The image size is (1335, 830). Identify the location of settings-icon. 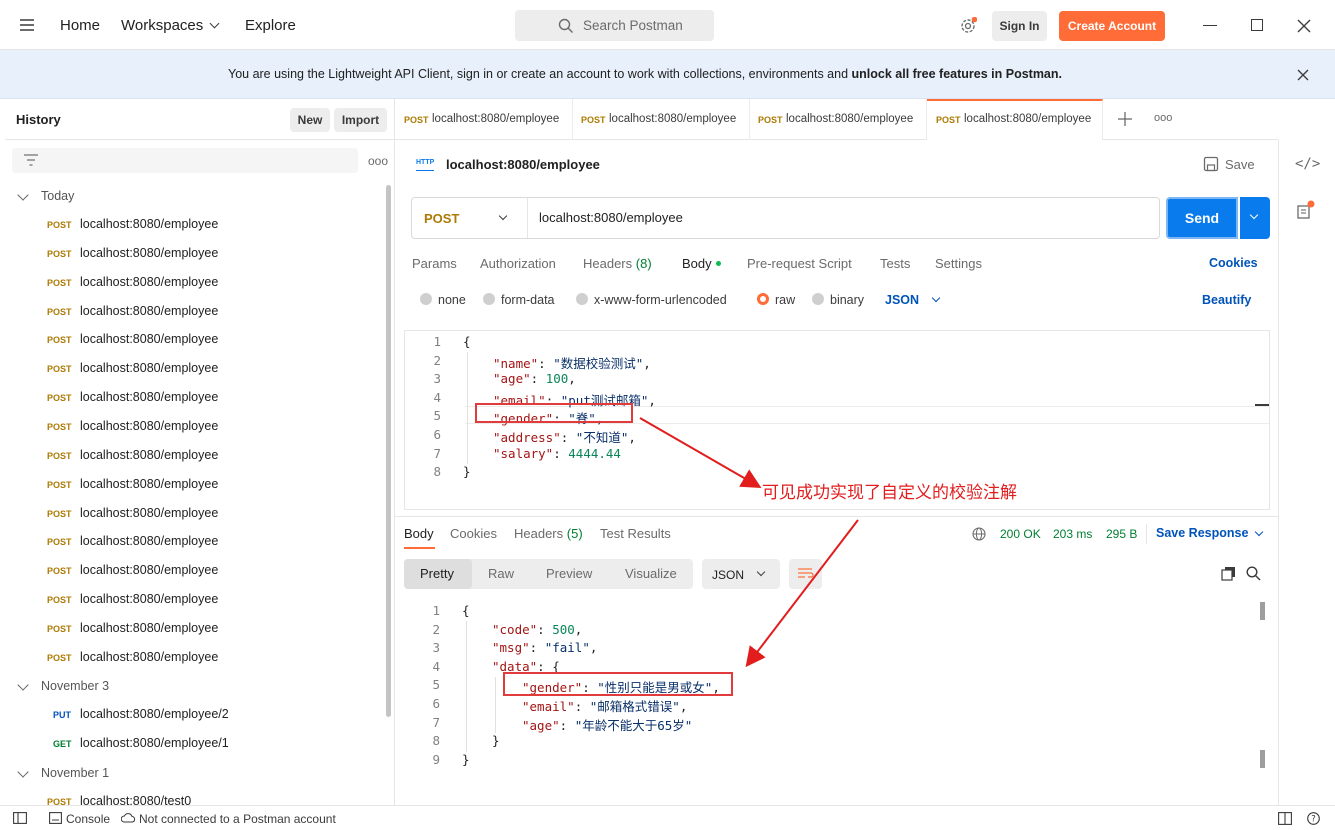
(968, 26).